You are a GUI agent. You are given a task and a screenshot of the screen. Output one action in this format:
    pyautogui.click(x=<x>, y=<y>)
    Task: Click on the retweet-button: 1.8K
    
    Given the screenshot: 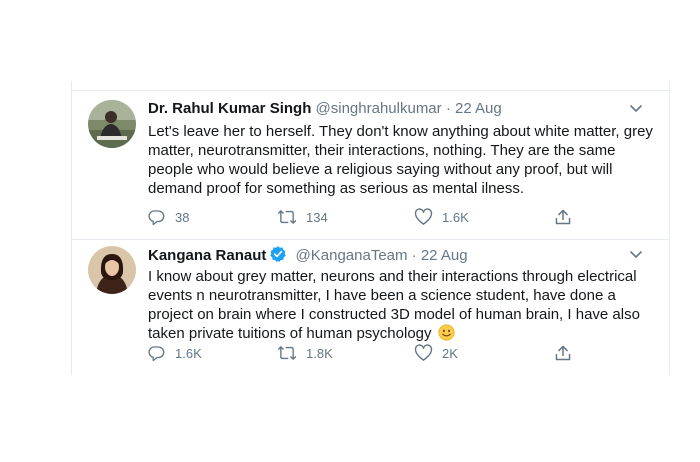 What is the action you would take?
    pyautogui.click(x=305, y=353)
    